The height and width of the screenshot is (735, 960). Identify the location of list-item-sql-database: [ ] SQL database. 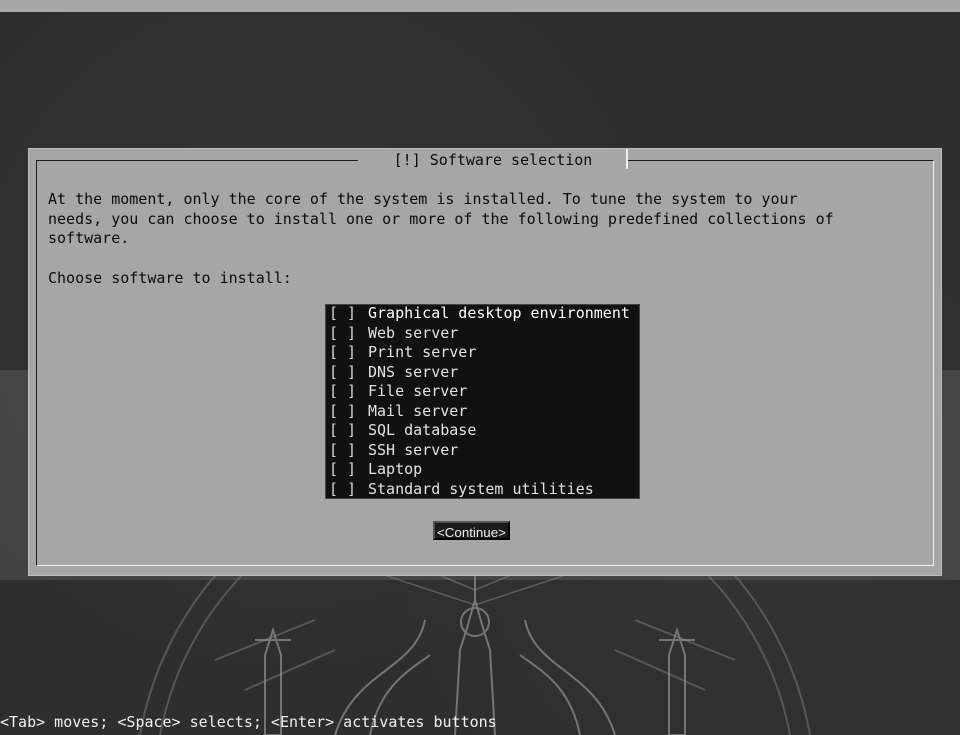
(482, 431).